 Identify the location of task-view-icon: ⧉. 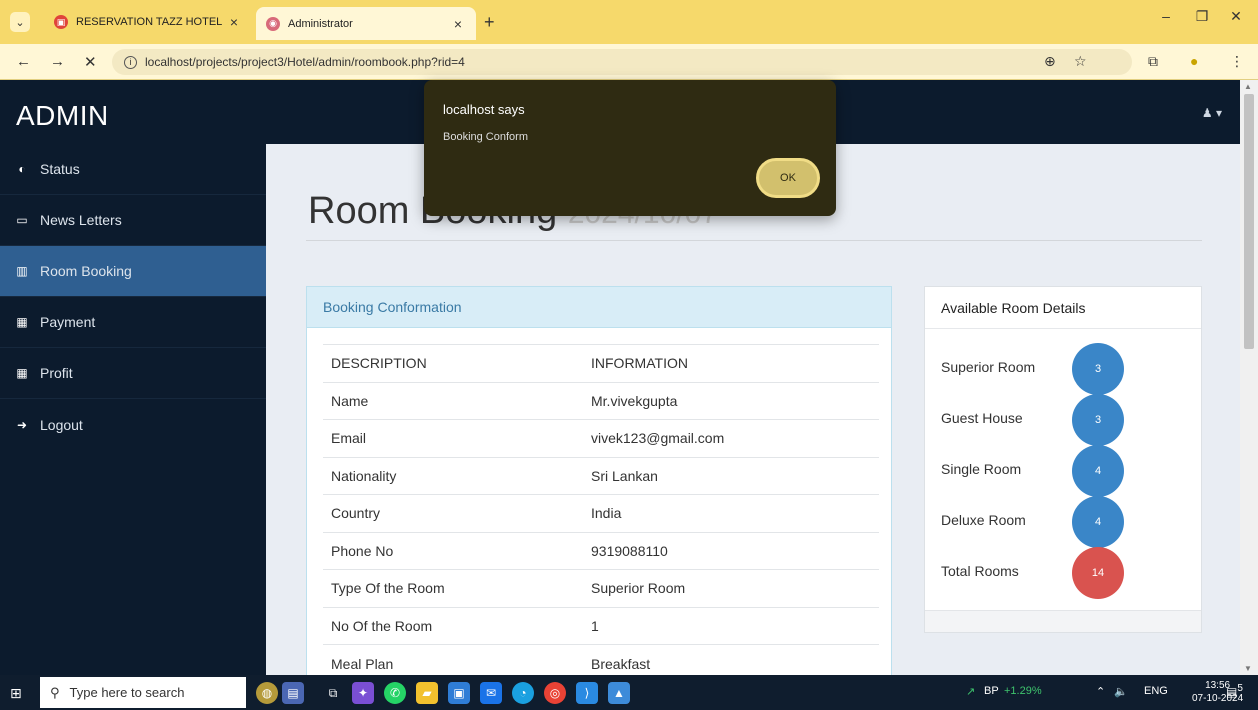
(333, 693).